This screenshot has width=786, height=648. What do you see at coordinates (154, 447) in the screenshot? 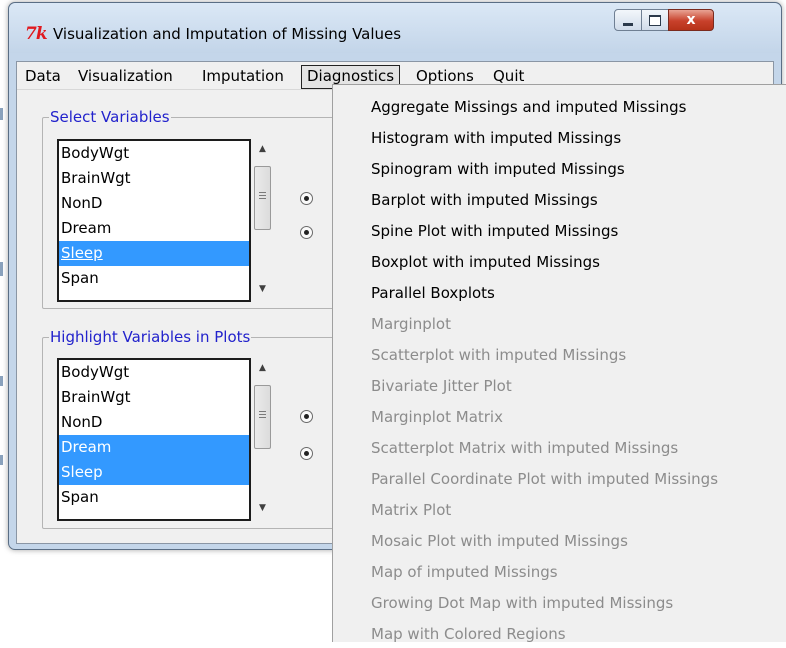
I see `list-item-selected: Dream` at bounding box center [154, 447].